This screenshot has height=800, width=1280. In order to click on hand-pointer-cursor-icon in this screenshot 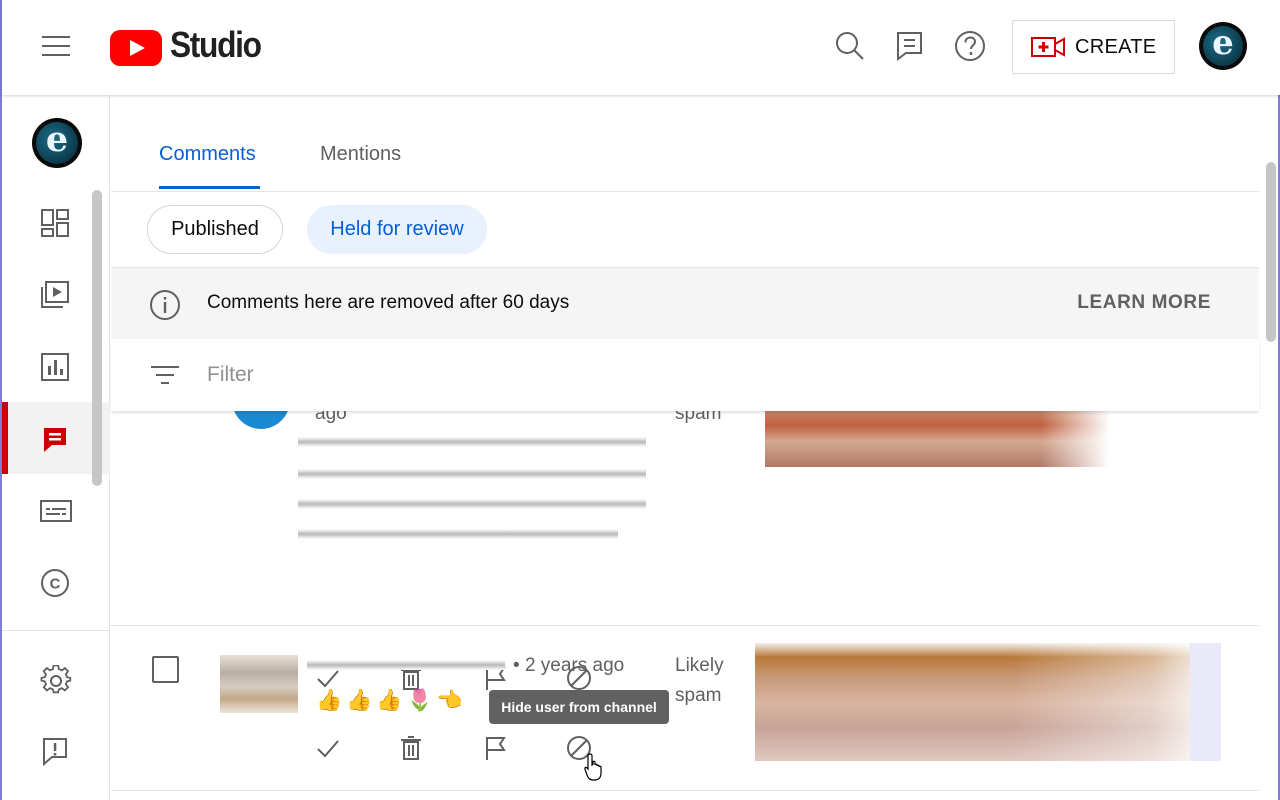, I will do `click(593, 767)`.